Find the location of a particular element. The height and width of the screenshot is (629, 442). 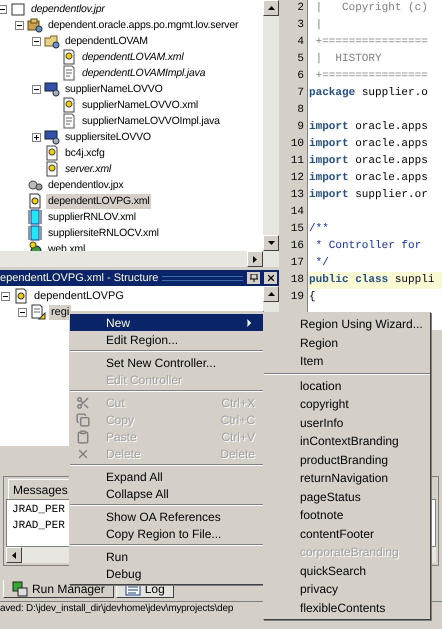

close-icon is located at coordinates (271, 278).